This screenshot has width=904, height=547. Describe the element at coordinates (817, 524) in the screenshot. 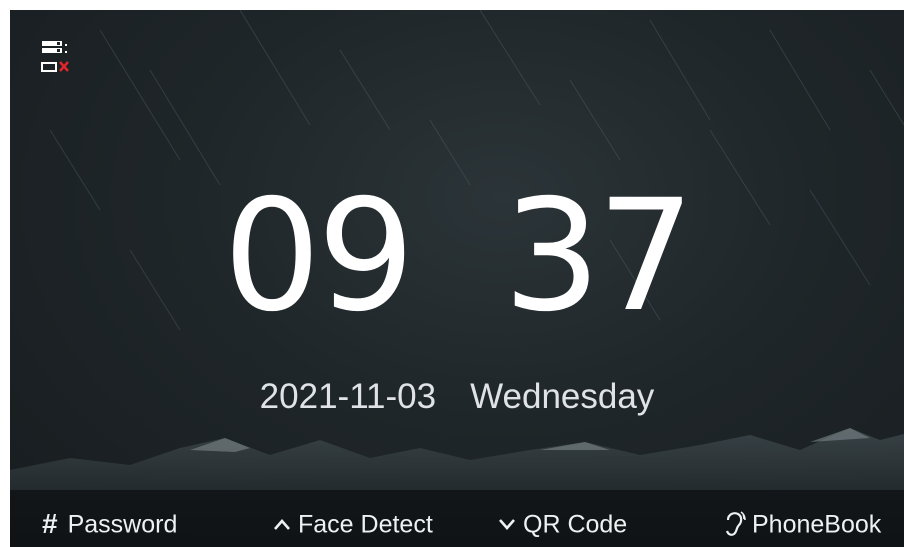

I see `phonebook-label: PhoneBook` at that location.